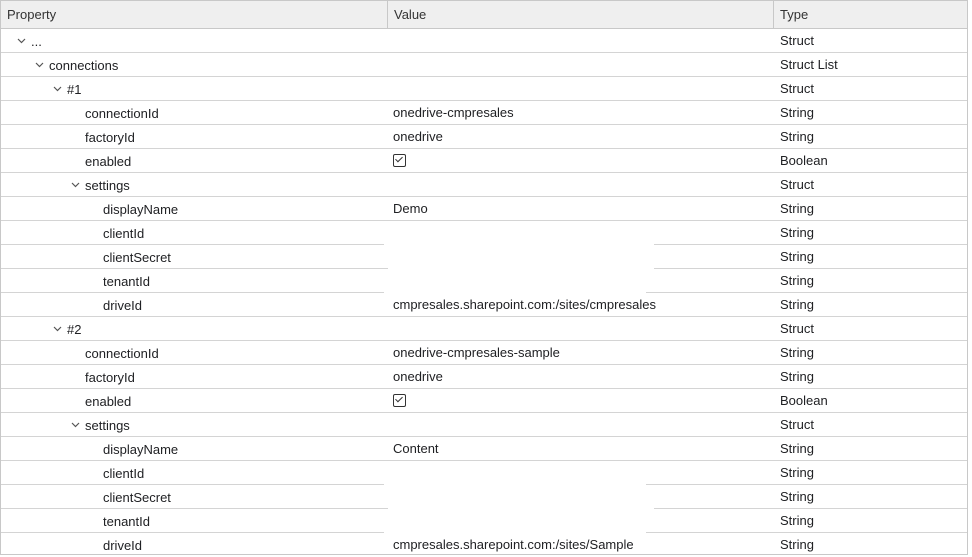  I want to click on column-header-type: Type, so click(870, 14).